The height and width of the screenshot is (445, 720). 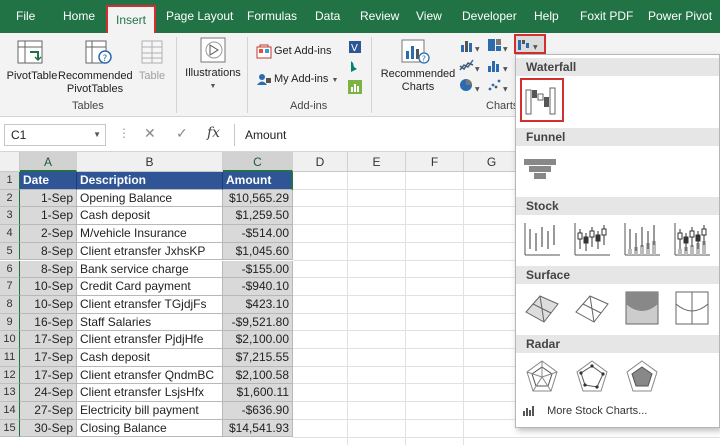 I want to click on row-header: 11, so click(x=10, y=358).